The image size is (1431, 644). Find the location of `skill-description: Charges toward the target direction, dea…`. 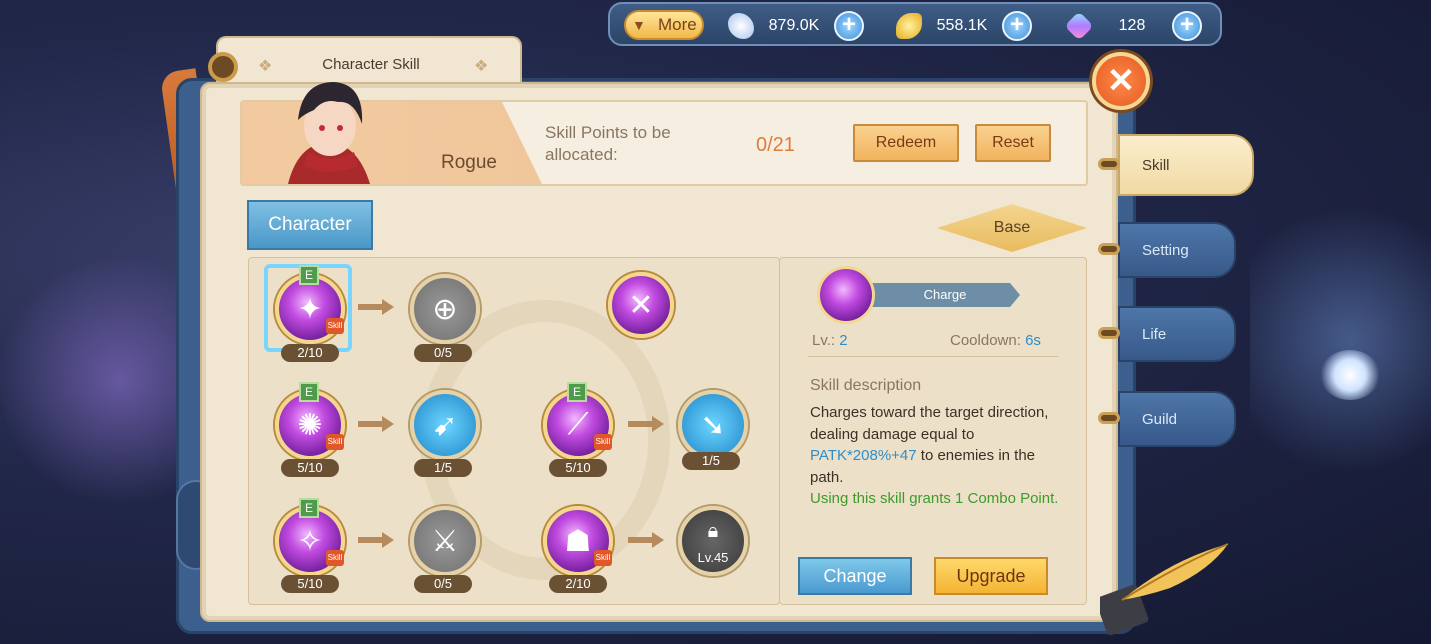

skill-description: Charges toward the target direction, dea… is located at coordinates (935, 456).